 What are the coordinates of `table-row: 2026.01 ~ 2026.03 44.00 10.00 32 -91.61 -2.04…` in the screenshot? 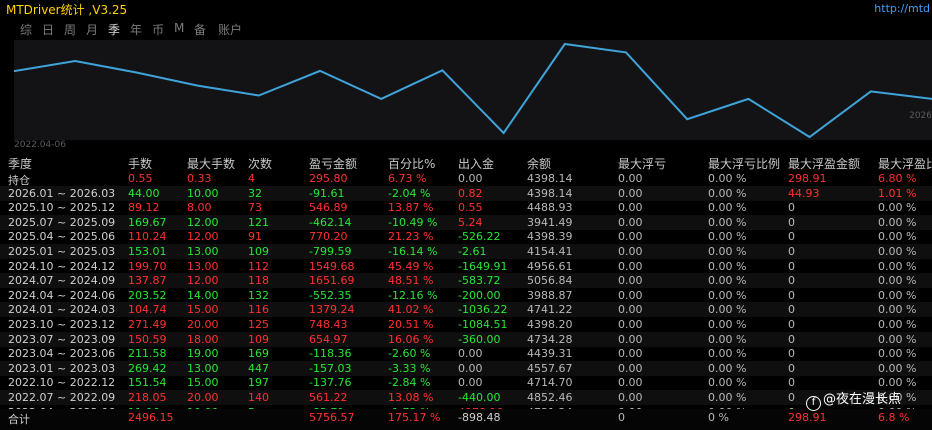 It's located at (466, 193).